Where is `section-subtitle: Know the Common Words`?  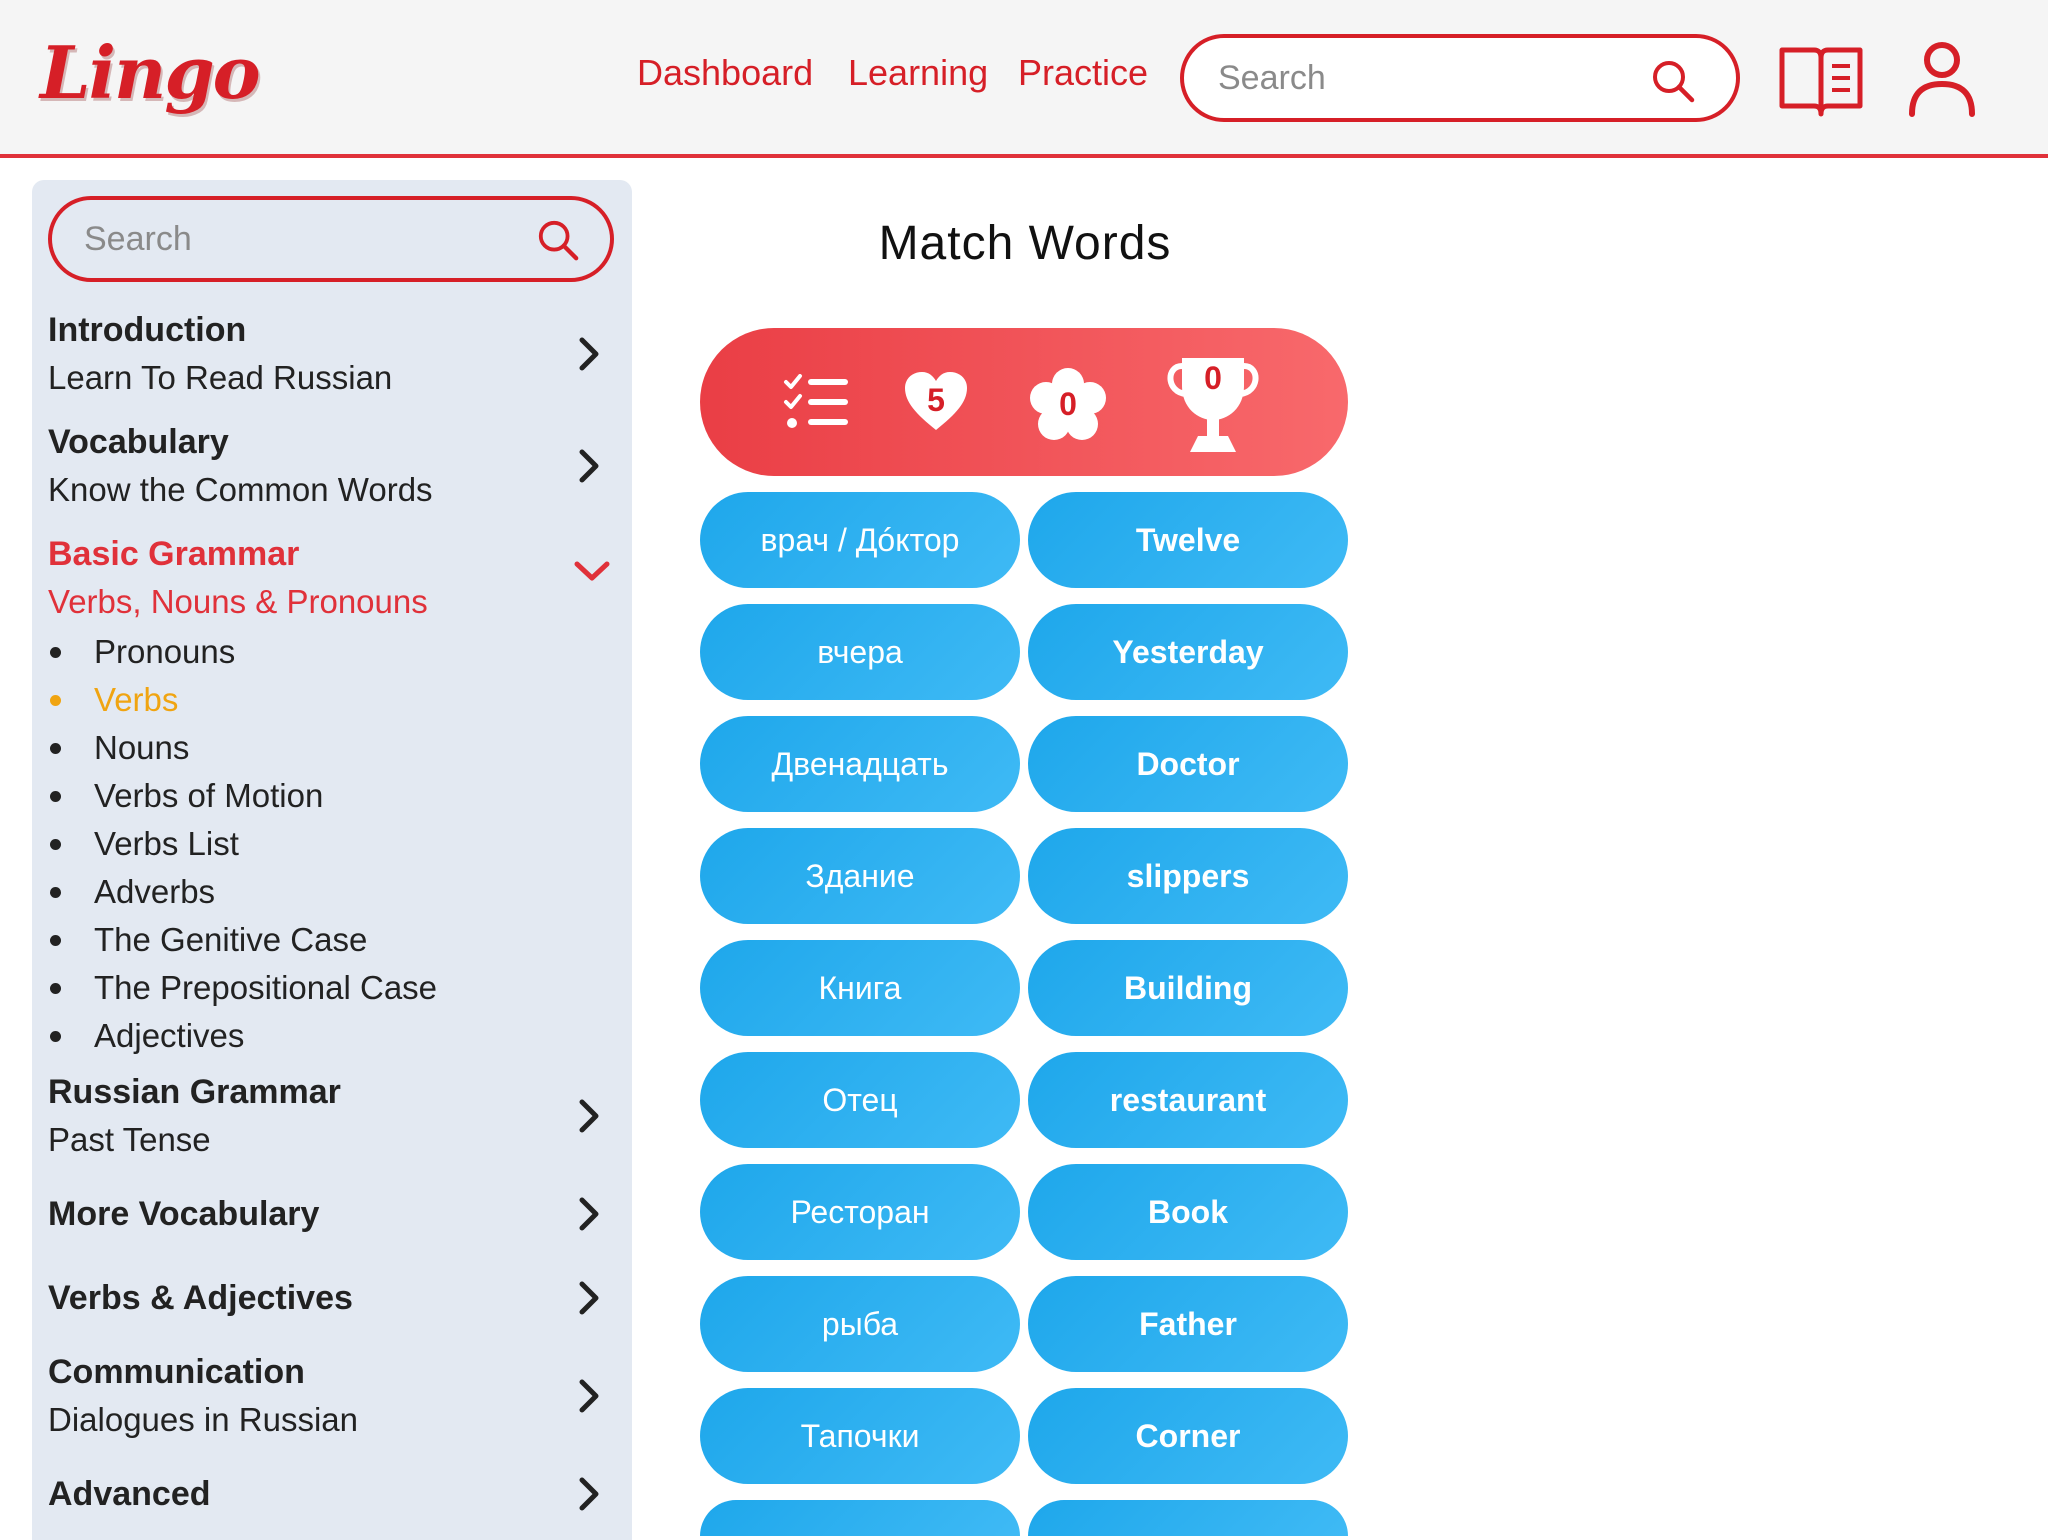
section-subtitle: Know the Common Words is located at coordinates (240, 489).